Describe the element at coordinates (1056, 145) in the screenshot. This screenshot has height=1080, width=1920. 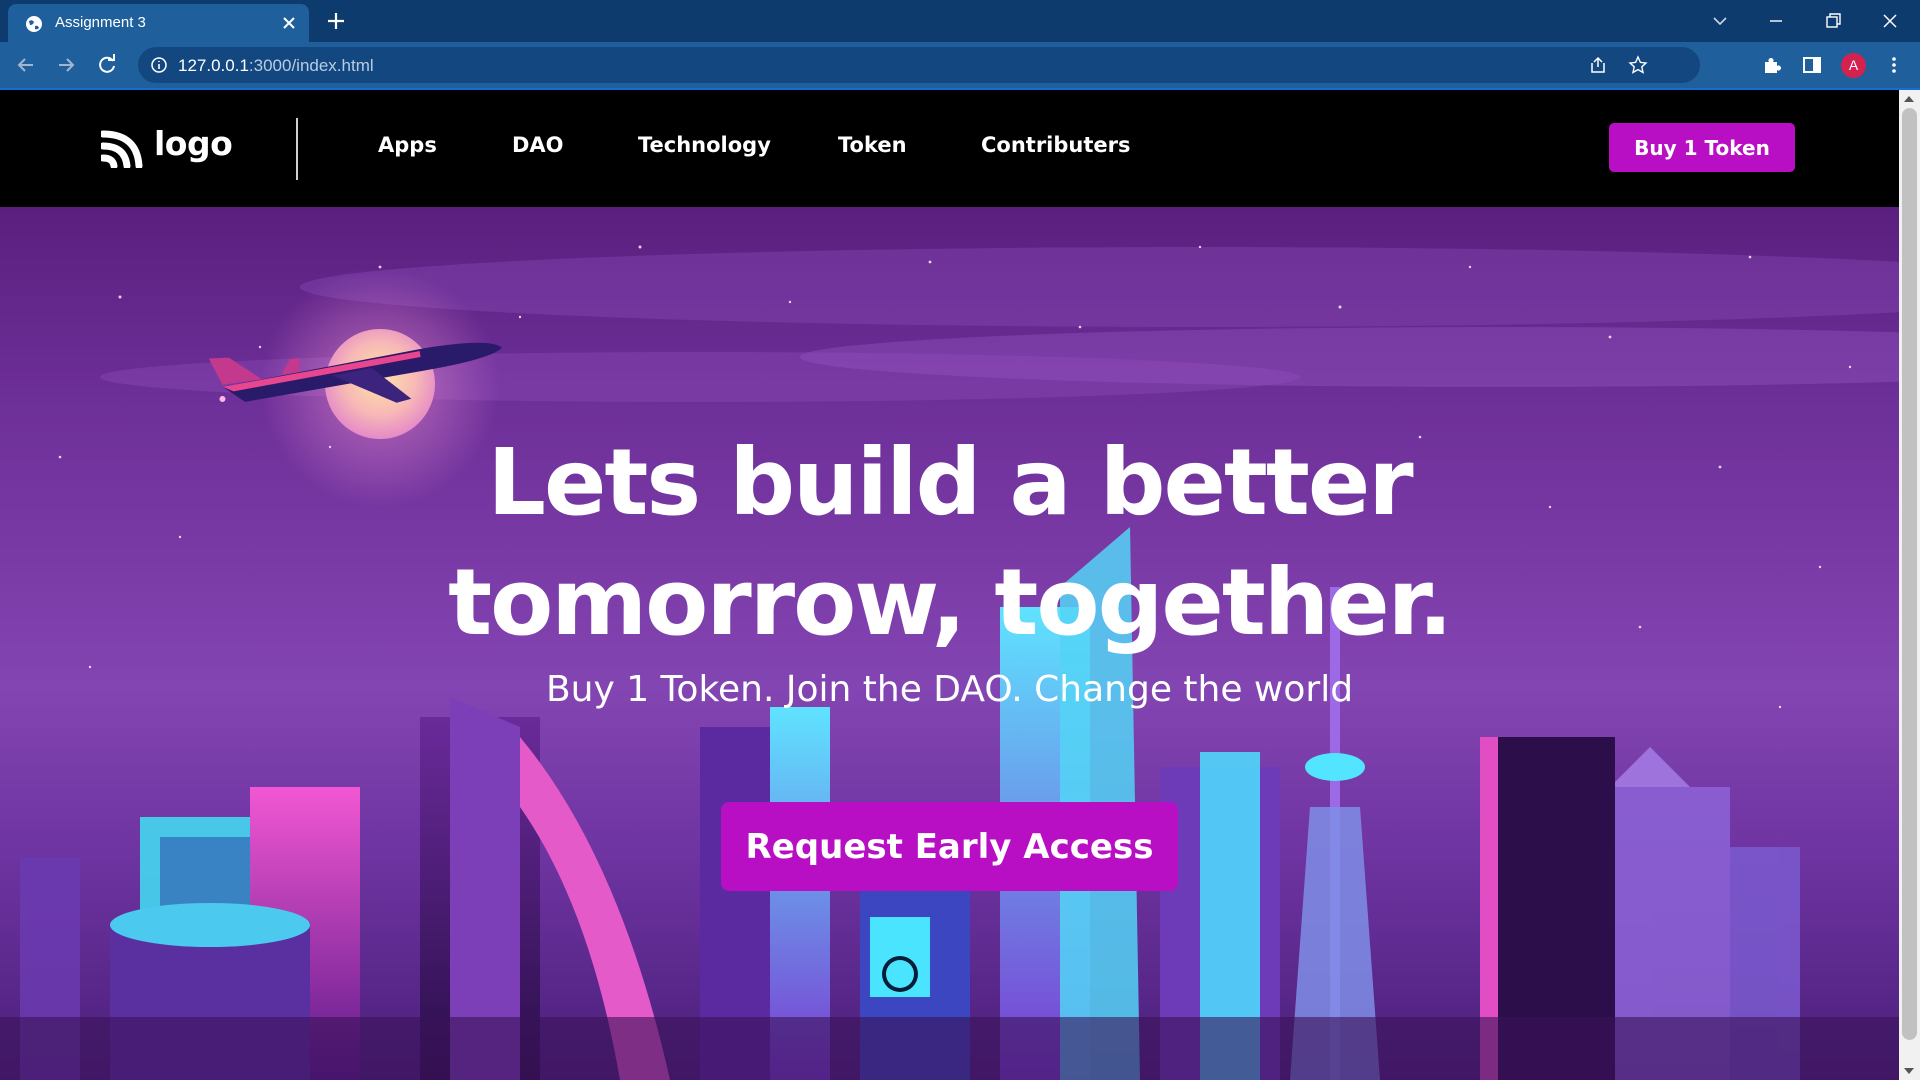
I see `nav-link-contributers: Contributers` at that location.